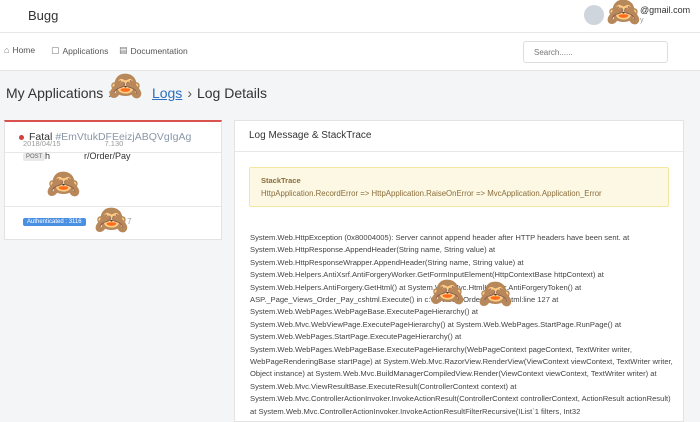  I want to click on document-icon: ▤, so click(123, 50).